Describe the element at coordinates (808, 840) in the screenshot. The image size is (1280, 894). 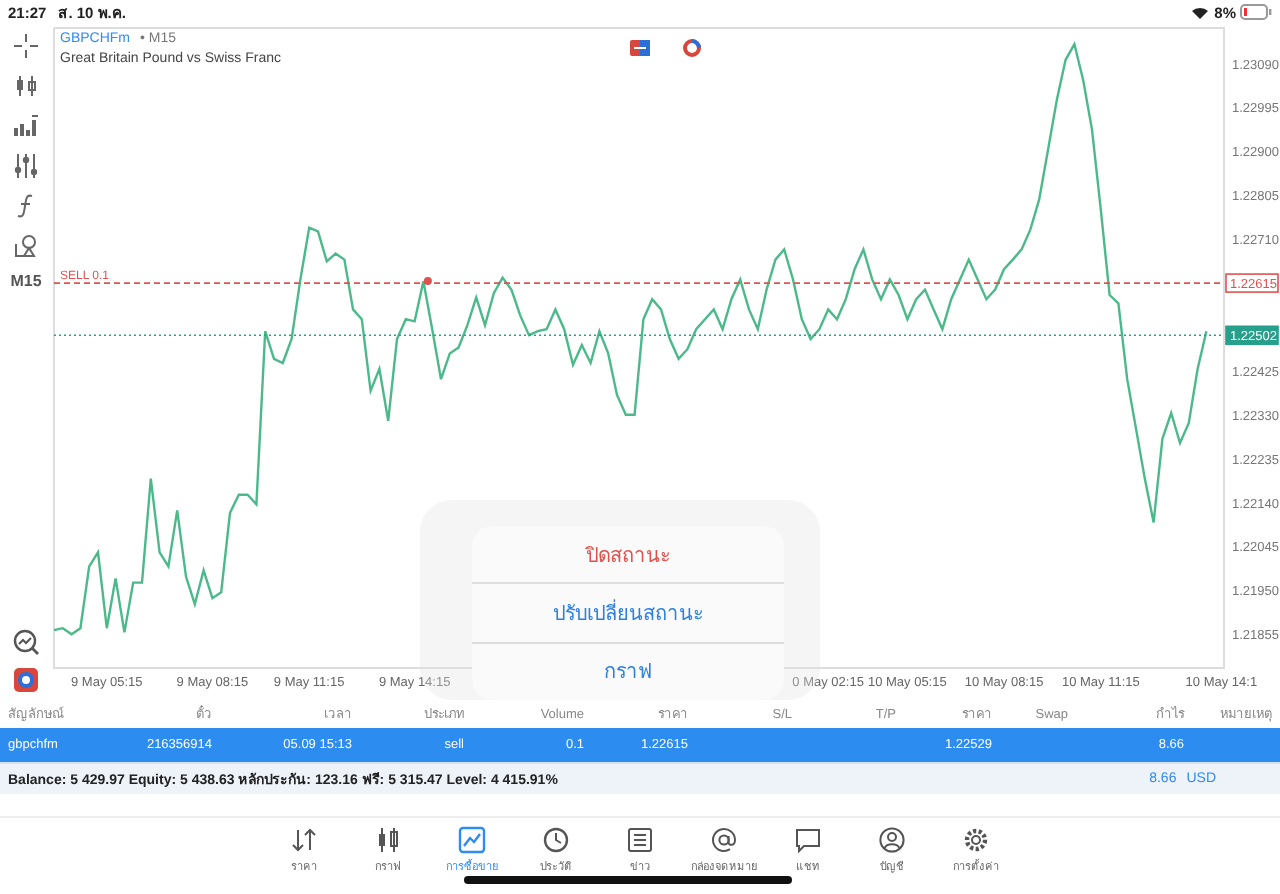
I see `chat-bubble-icon` at that location.